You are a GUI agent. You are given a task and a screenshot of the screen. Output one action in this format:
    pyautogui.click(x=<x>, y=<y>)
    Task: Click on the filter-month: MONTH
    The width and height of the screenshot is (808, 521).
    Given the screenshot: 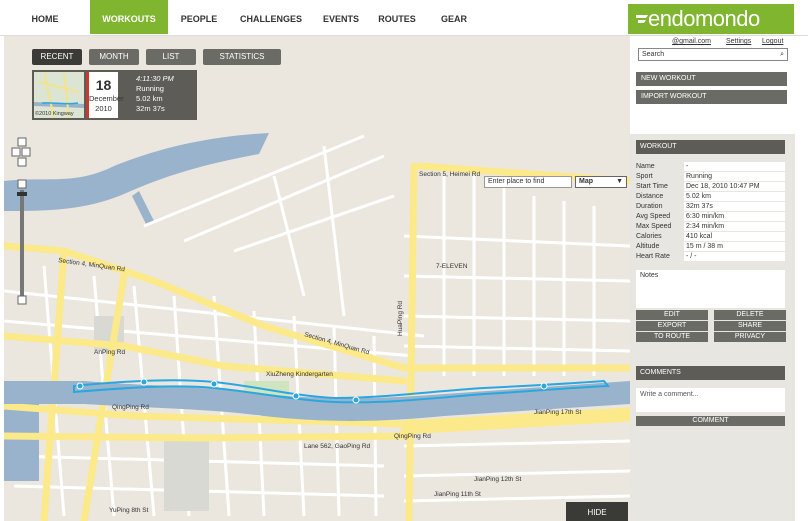 What is the action you would take?
    pyautogui.click(x=114, y=57)
    